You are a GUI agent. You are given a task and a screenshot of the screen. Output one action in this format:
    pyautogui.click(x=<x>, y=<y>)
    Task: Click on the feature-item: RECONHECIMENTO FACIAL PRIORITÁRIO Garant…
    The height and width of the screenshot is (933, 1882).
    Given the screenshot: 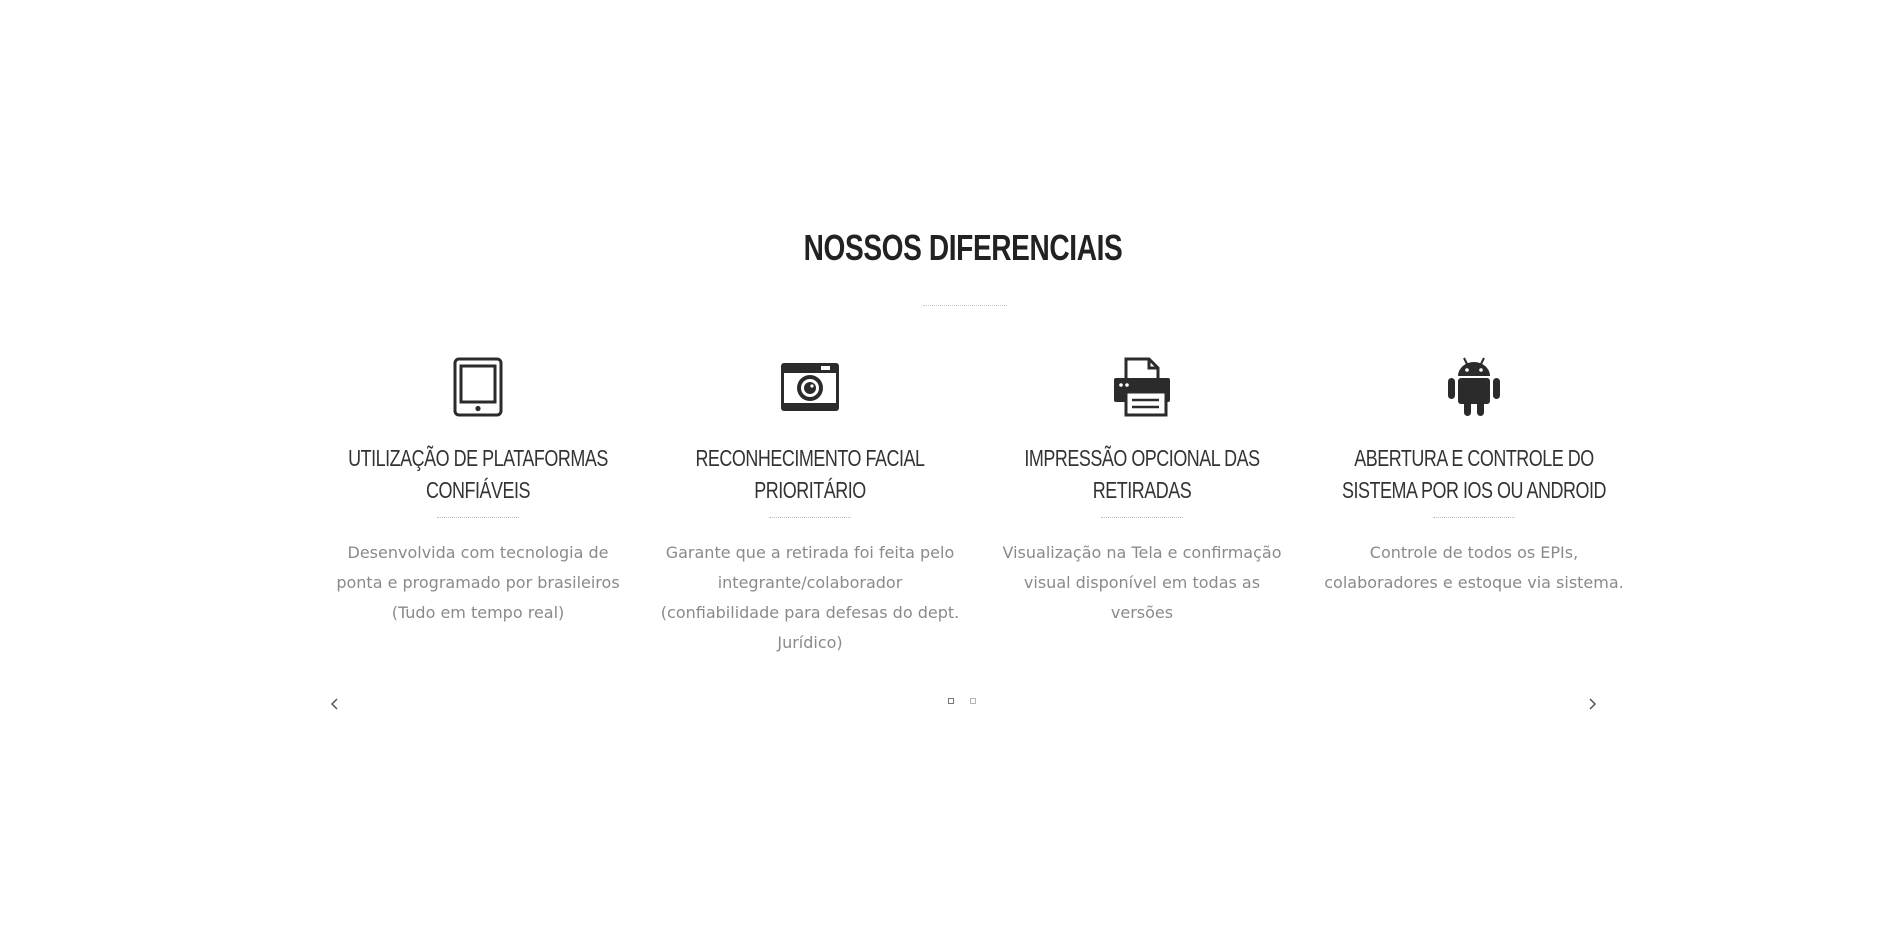 What is the action you would take?
    pyautogui.click(x=810, y=504)
    